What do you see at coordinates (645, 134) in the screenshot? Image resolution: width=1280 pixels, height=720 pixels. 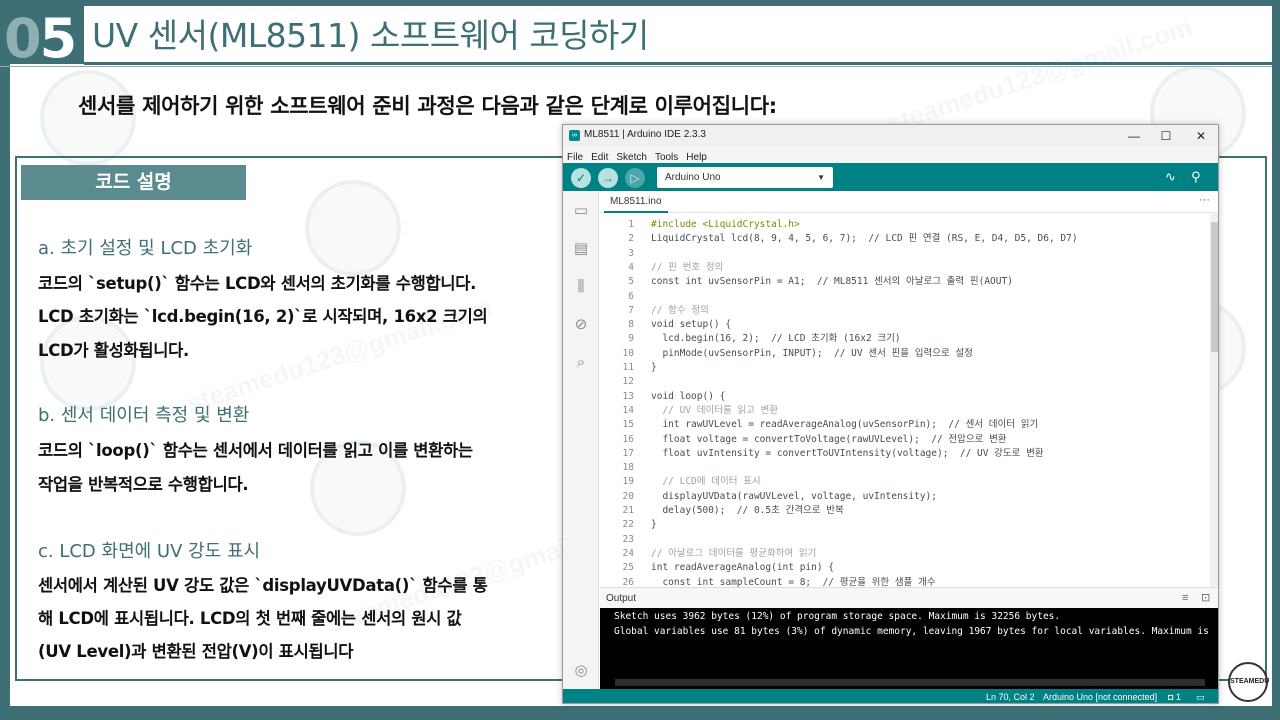 I see `ide-window-title: ML8511 | Arduino IDE 2.3.3` at bounding box center [645, 134].